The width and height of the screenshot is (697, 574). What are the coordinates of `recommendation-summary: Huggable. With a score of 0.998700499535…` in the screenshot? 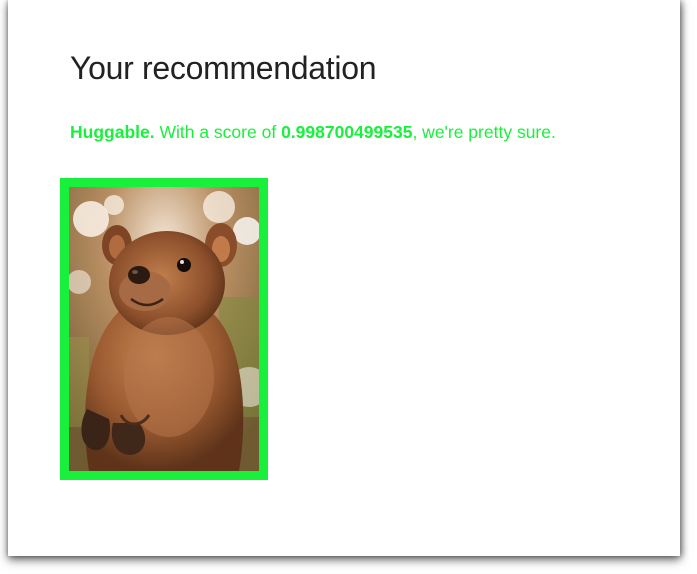 It's located at (313, 132).